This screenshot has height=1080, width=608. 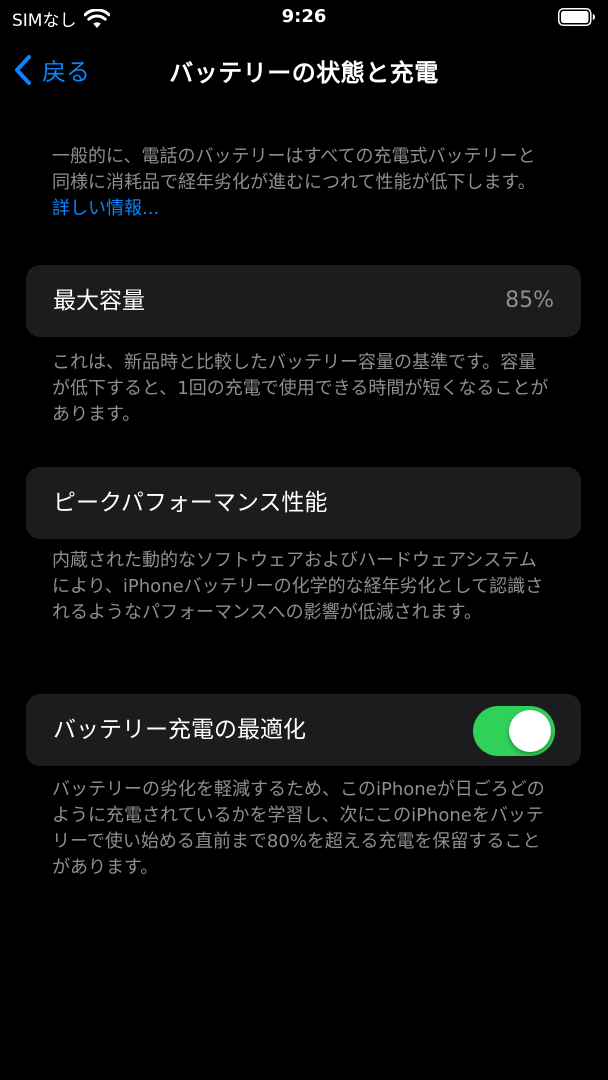 I want to click on max-capacity-row: 最大容量 85%, so click(x=303, y=301).